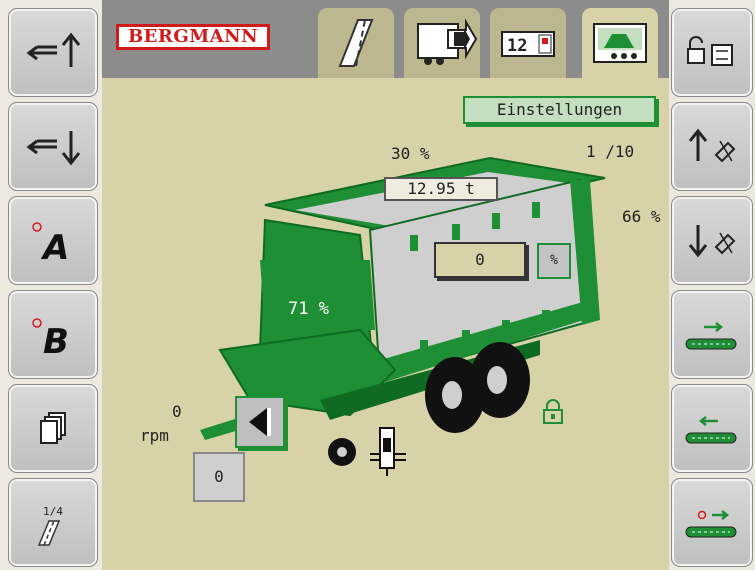 The height and width of the screenshot is (570, 755). I want to click on conveyor-forward-icon, so click(711, 336).